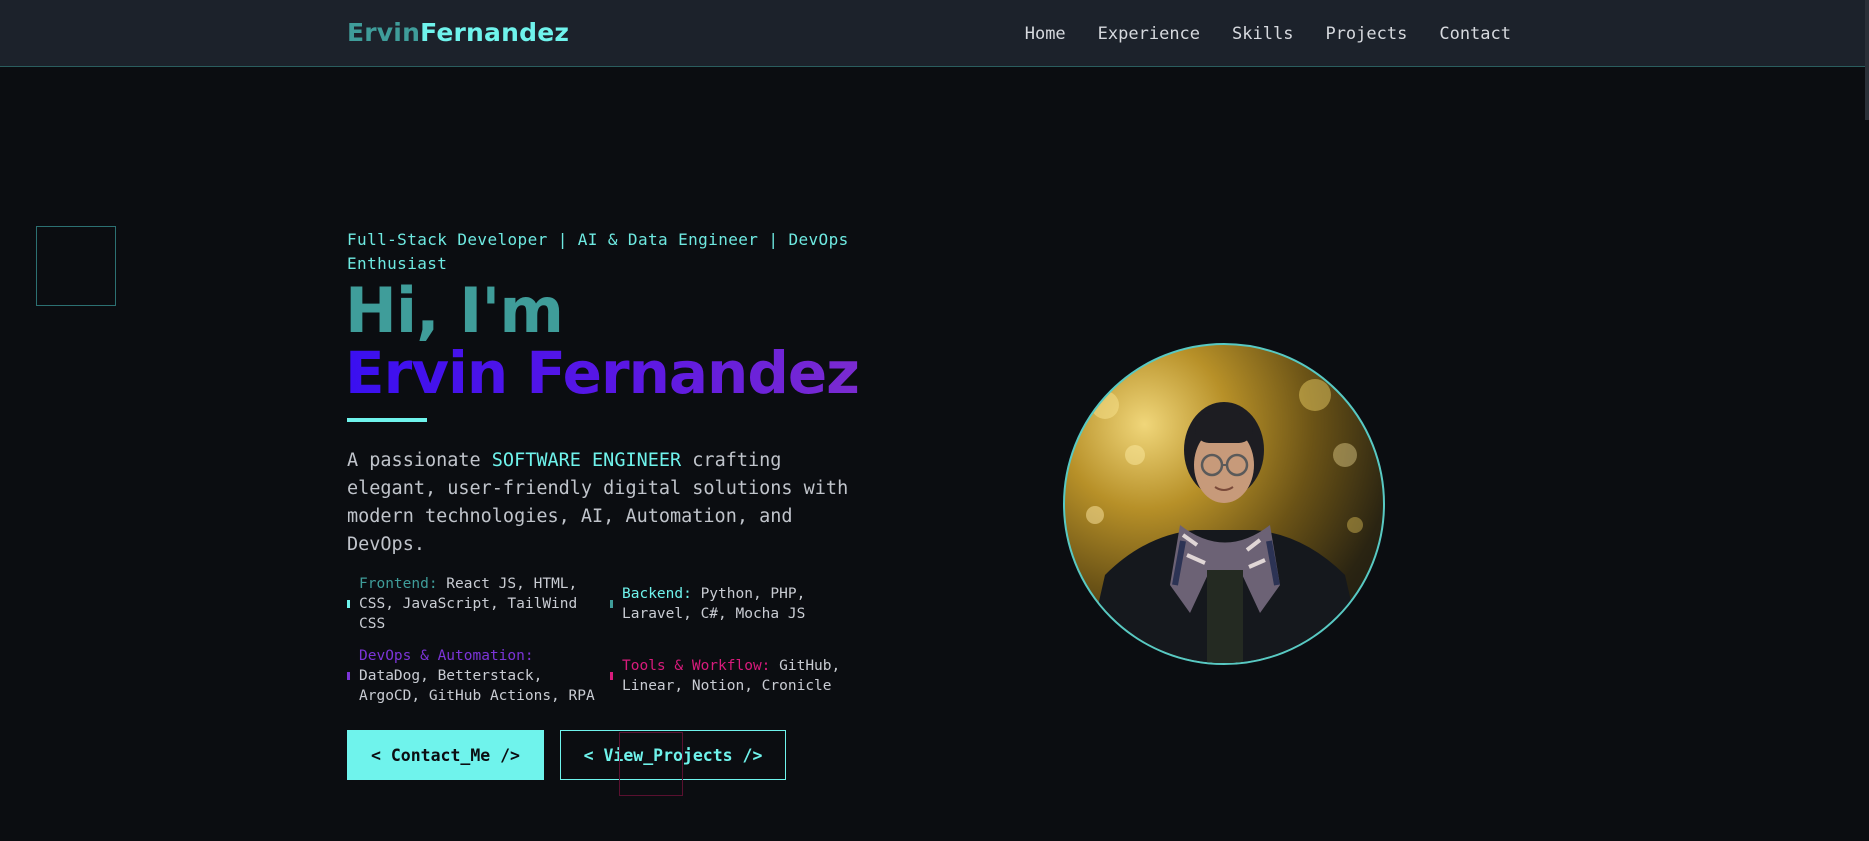  Describe the element at coordinates (398, 584) in the screenshot. I see `skill-label: Frontend:` at that location.